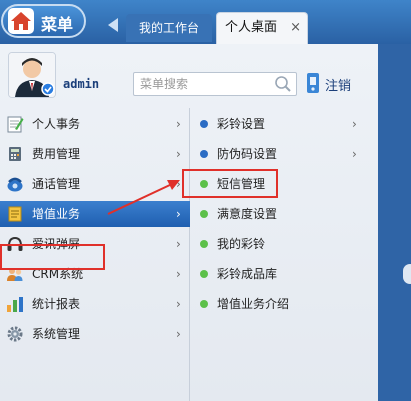 The height and width of the screenshot is (401, 411). Describe the element at coordinates (247, 274) in the screenshot. I see `submenu-item-label: 彩铃成品库` at that location.